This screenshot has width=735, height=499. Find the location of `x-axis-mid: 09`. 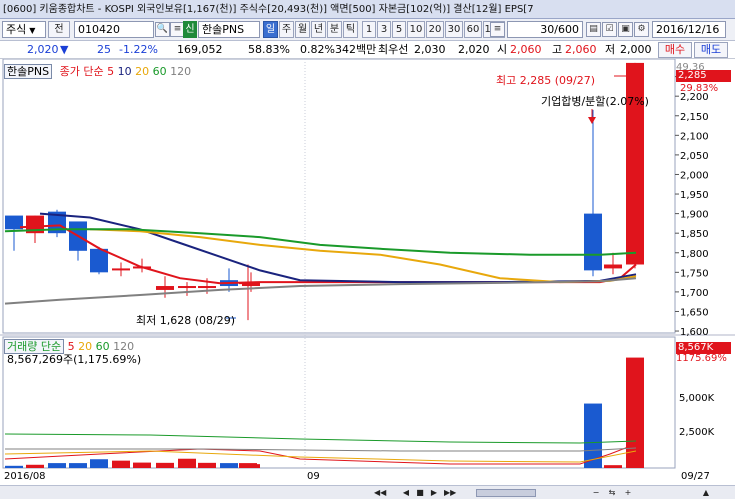

x-axis-mid: 09 is located at coordinates (313, 476).